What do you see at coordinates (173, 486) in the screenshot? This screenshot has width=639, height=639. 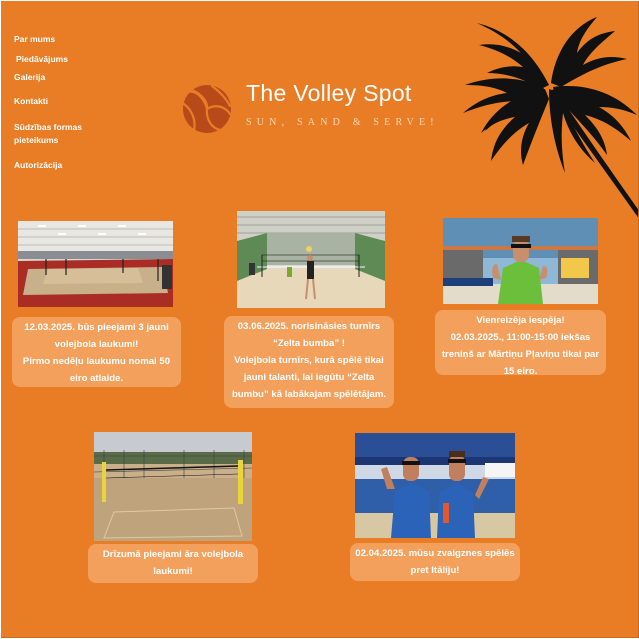 I see `outdoor-courts-photo` at bounding box center [173, 486].